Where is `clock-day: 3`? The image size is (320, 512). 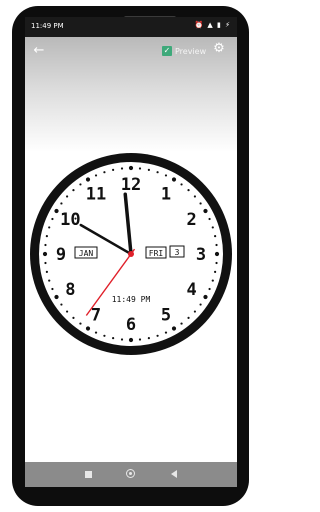
clock-day: 3 is located at coordinates (177, 252).